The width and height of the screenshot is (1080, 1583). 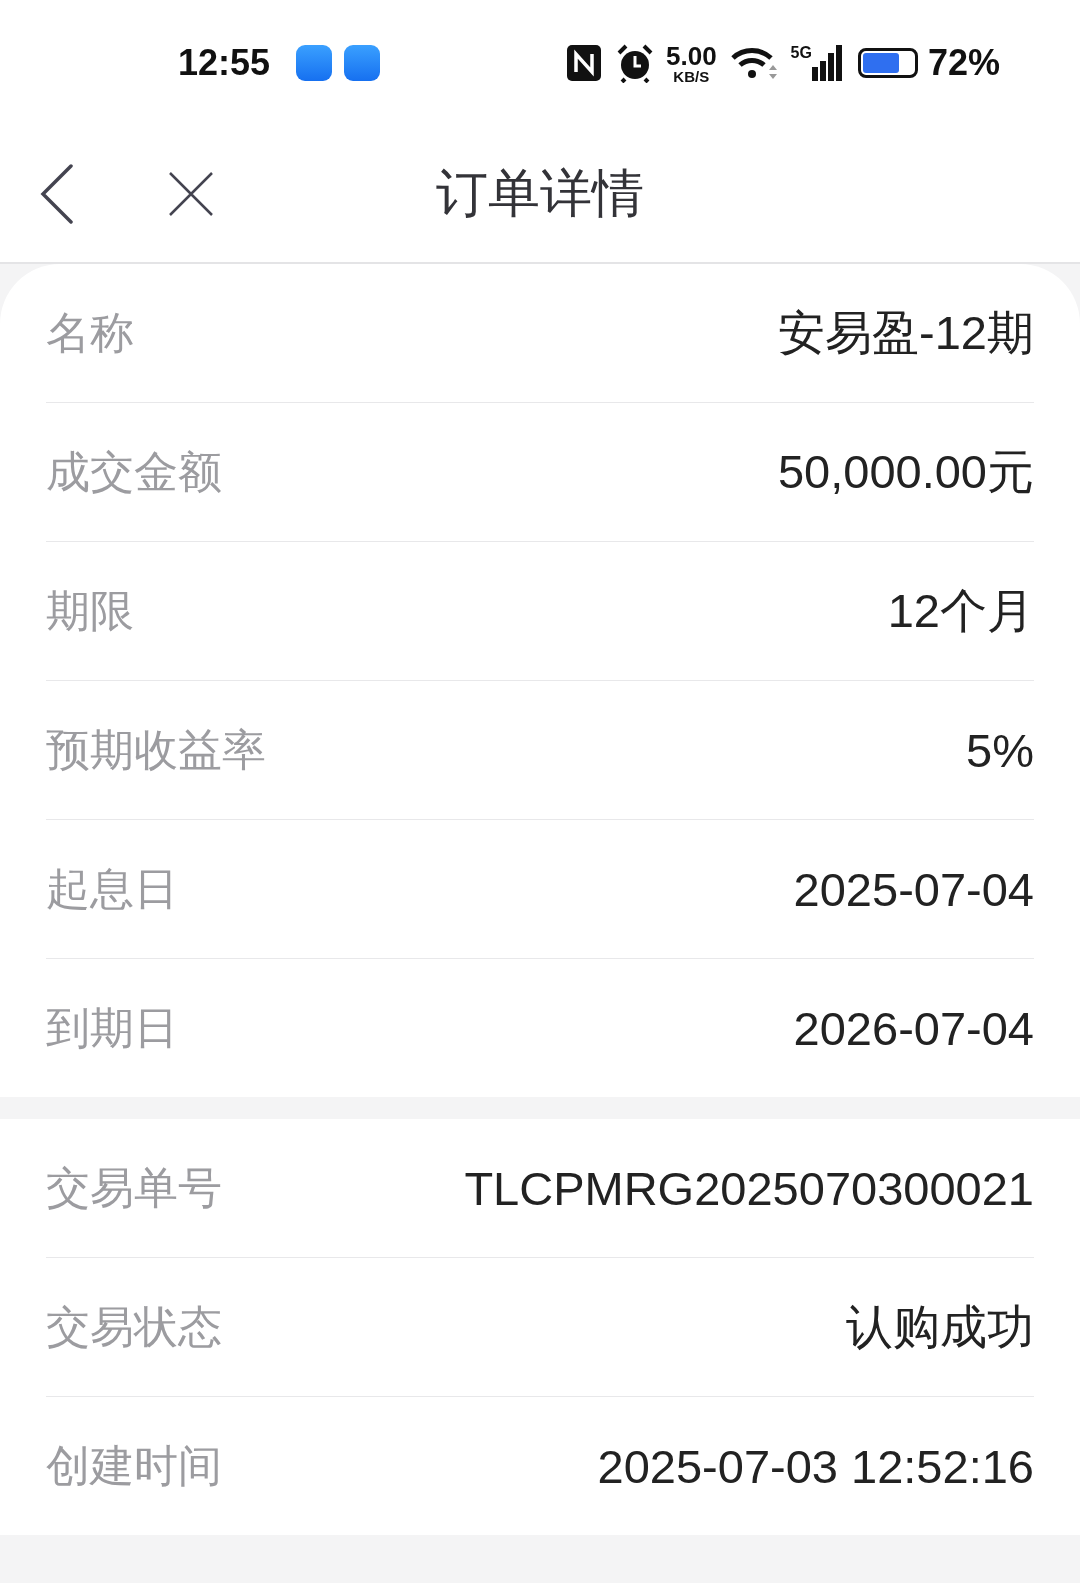 What do you see at coordinates (753, 63) in the screenshot?
I see `wifi-icon` at bounding box center [753, 63].